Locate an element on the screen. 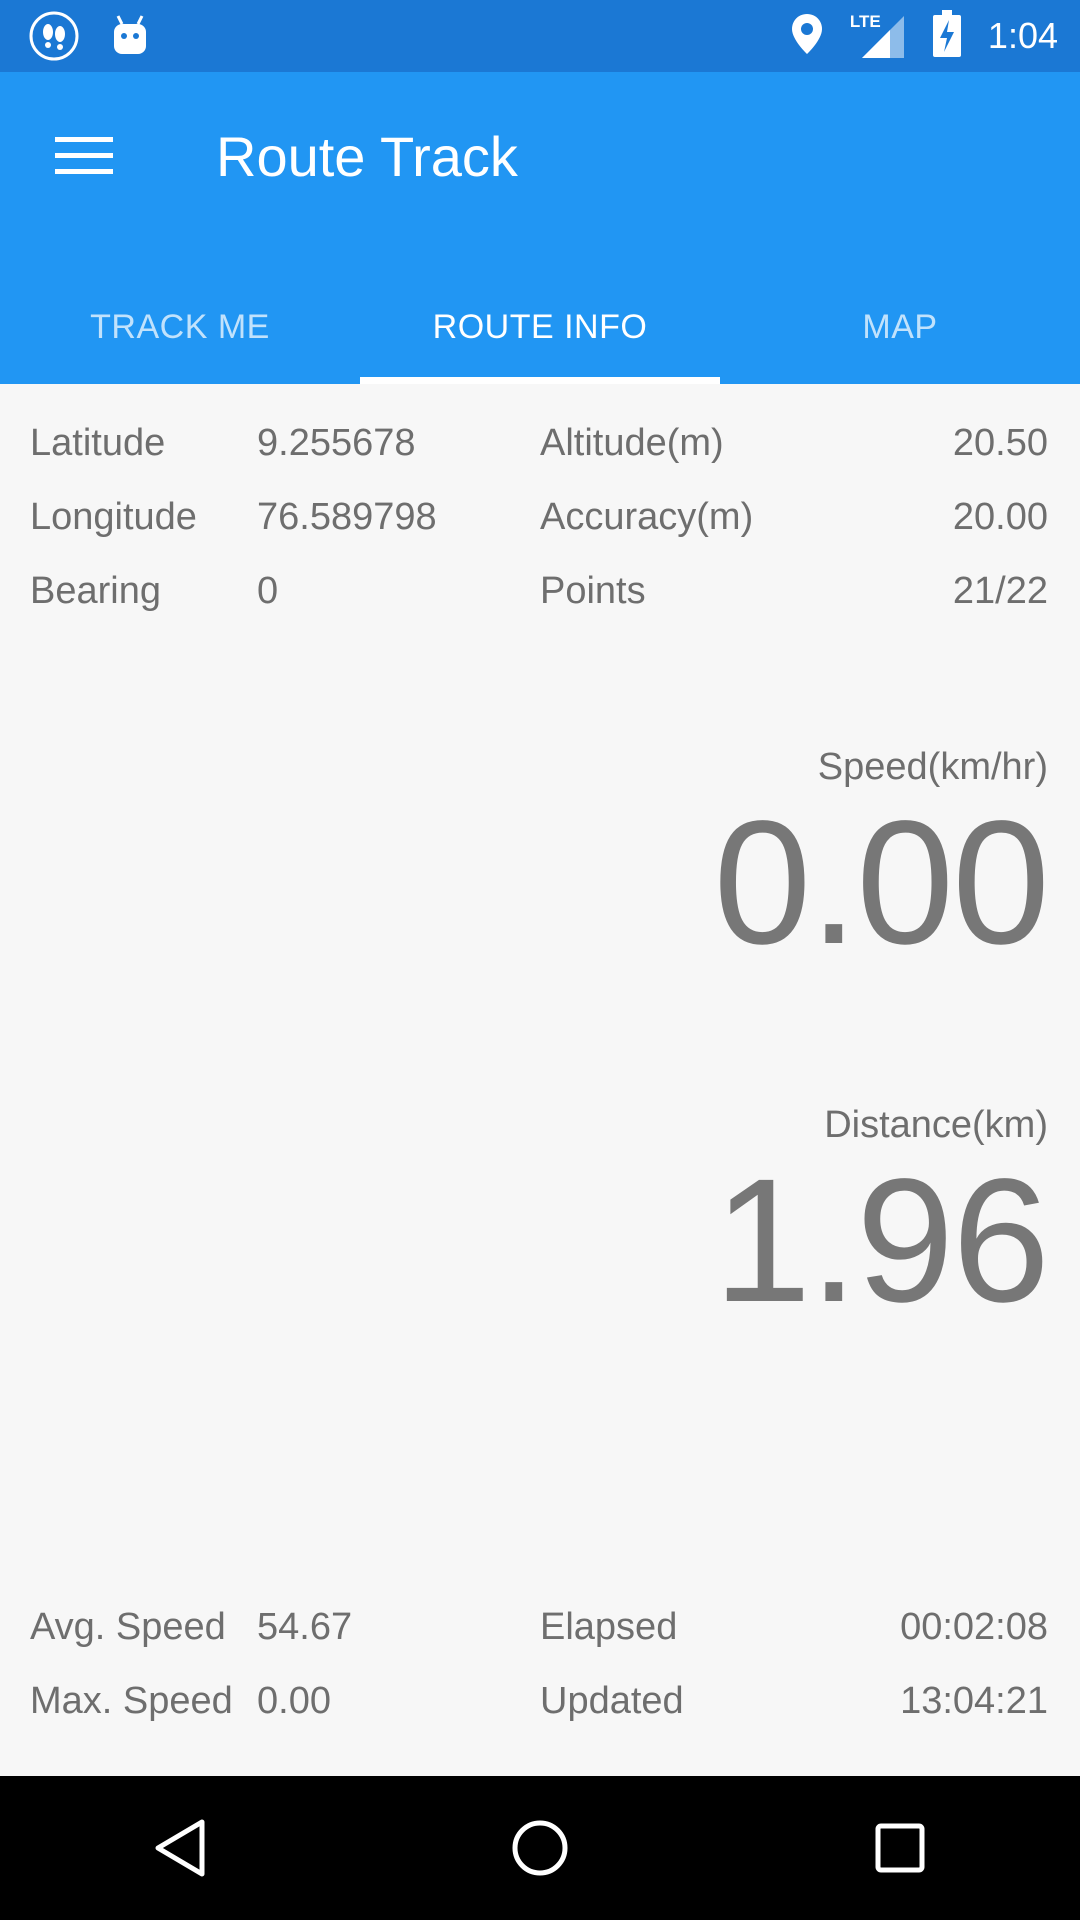 The width and height of the screenshot is (1080, 1920). distance-label: Distance(km) is located at coordinates (936, 1125).